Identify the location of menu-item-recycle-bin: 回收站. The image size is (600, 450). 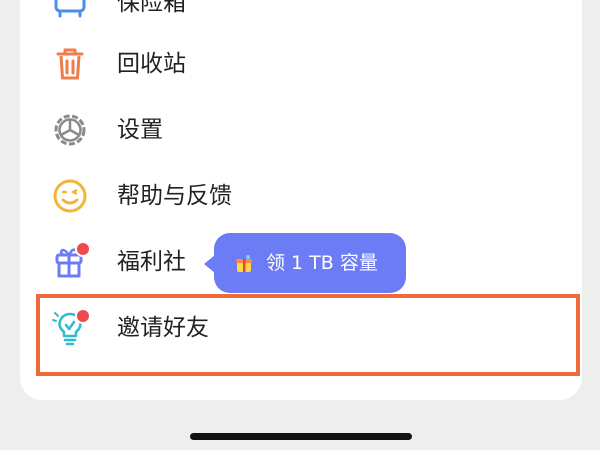
(301, 64).